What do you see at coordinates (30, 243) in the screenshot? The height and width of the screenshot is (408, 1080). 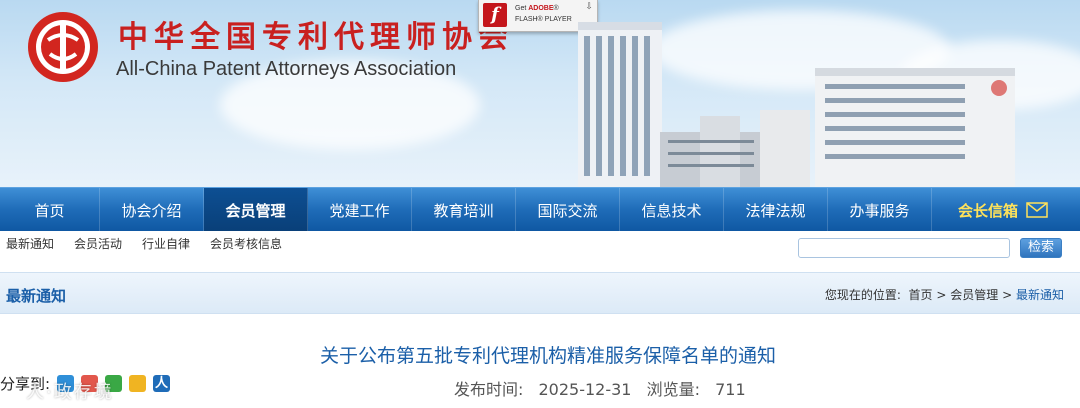 I see `subnav-latest-notices: 最新通知` at bounding box center [30, 243].